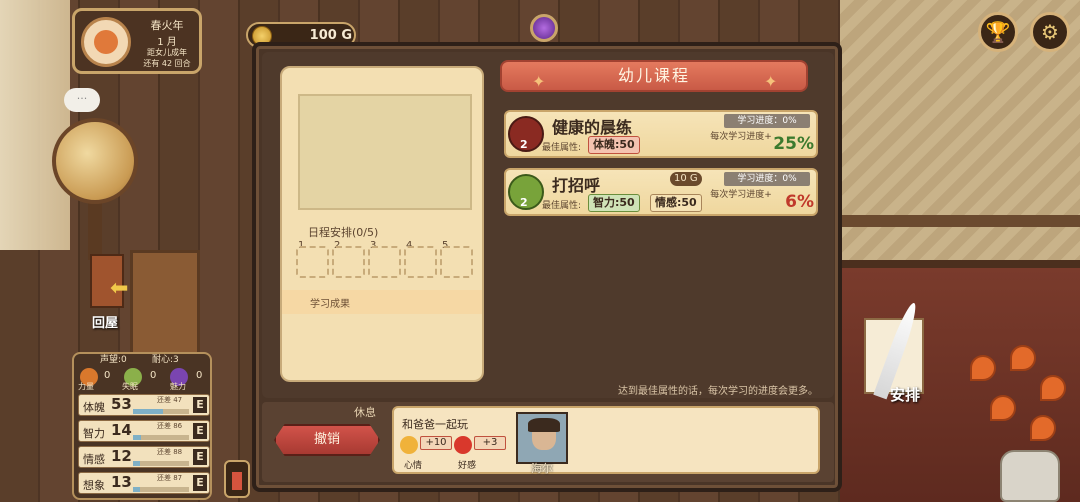 The height and width of the screenshot is (502, 1080). I want to click on mood-value: +10, so click(436, 443).